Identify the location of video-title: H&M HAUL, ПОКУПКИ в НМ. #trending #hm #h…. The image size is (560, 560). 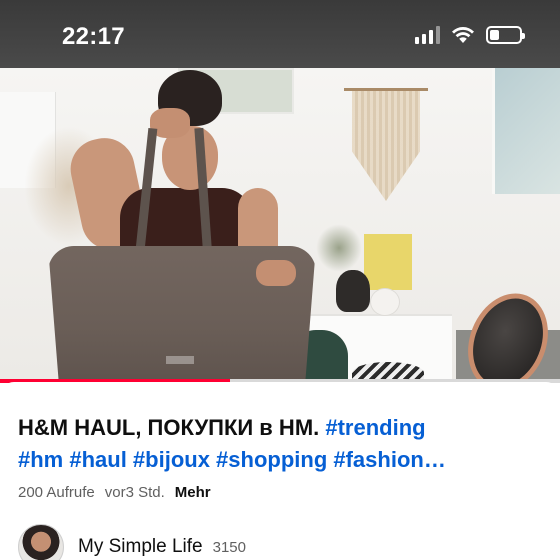
(282, 444).